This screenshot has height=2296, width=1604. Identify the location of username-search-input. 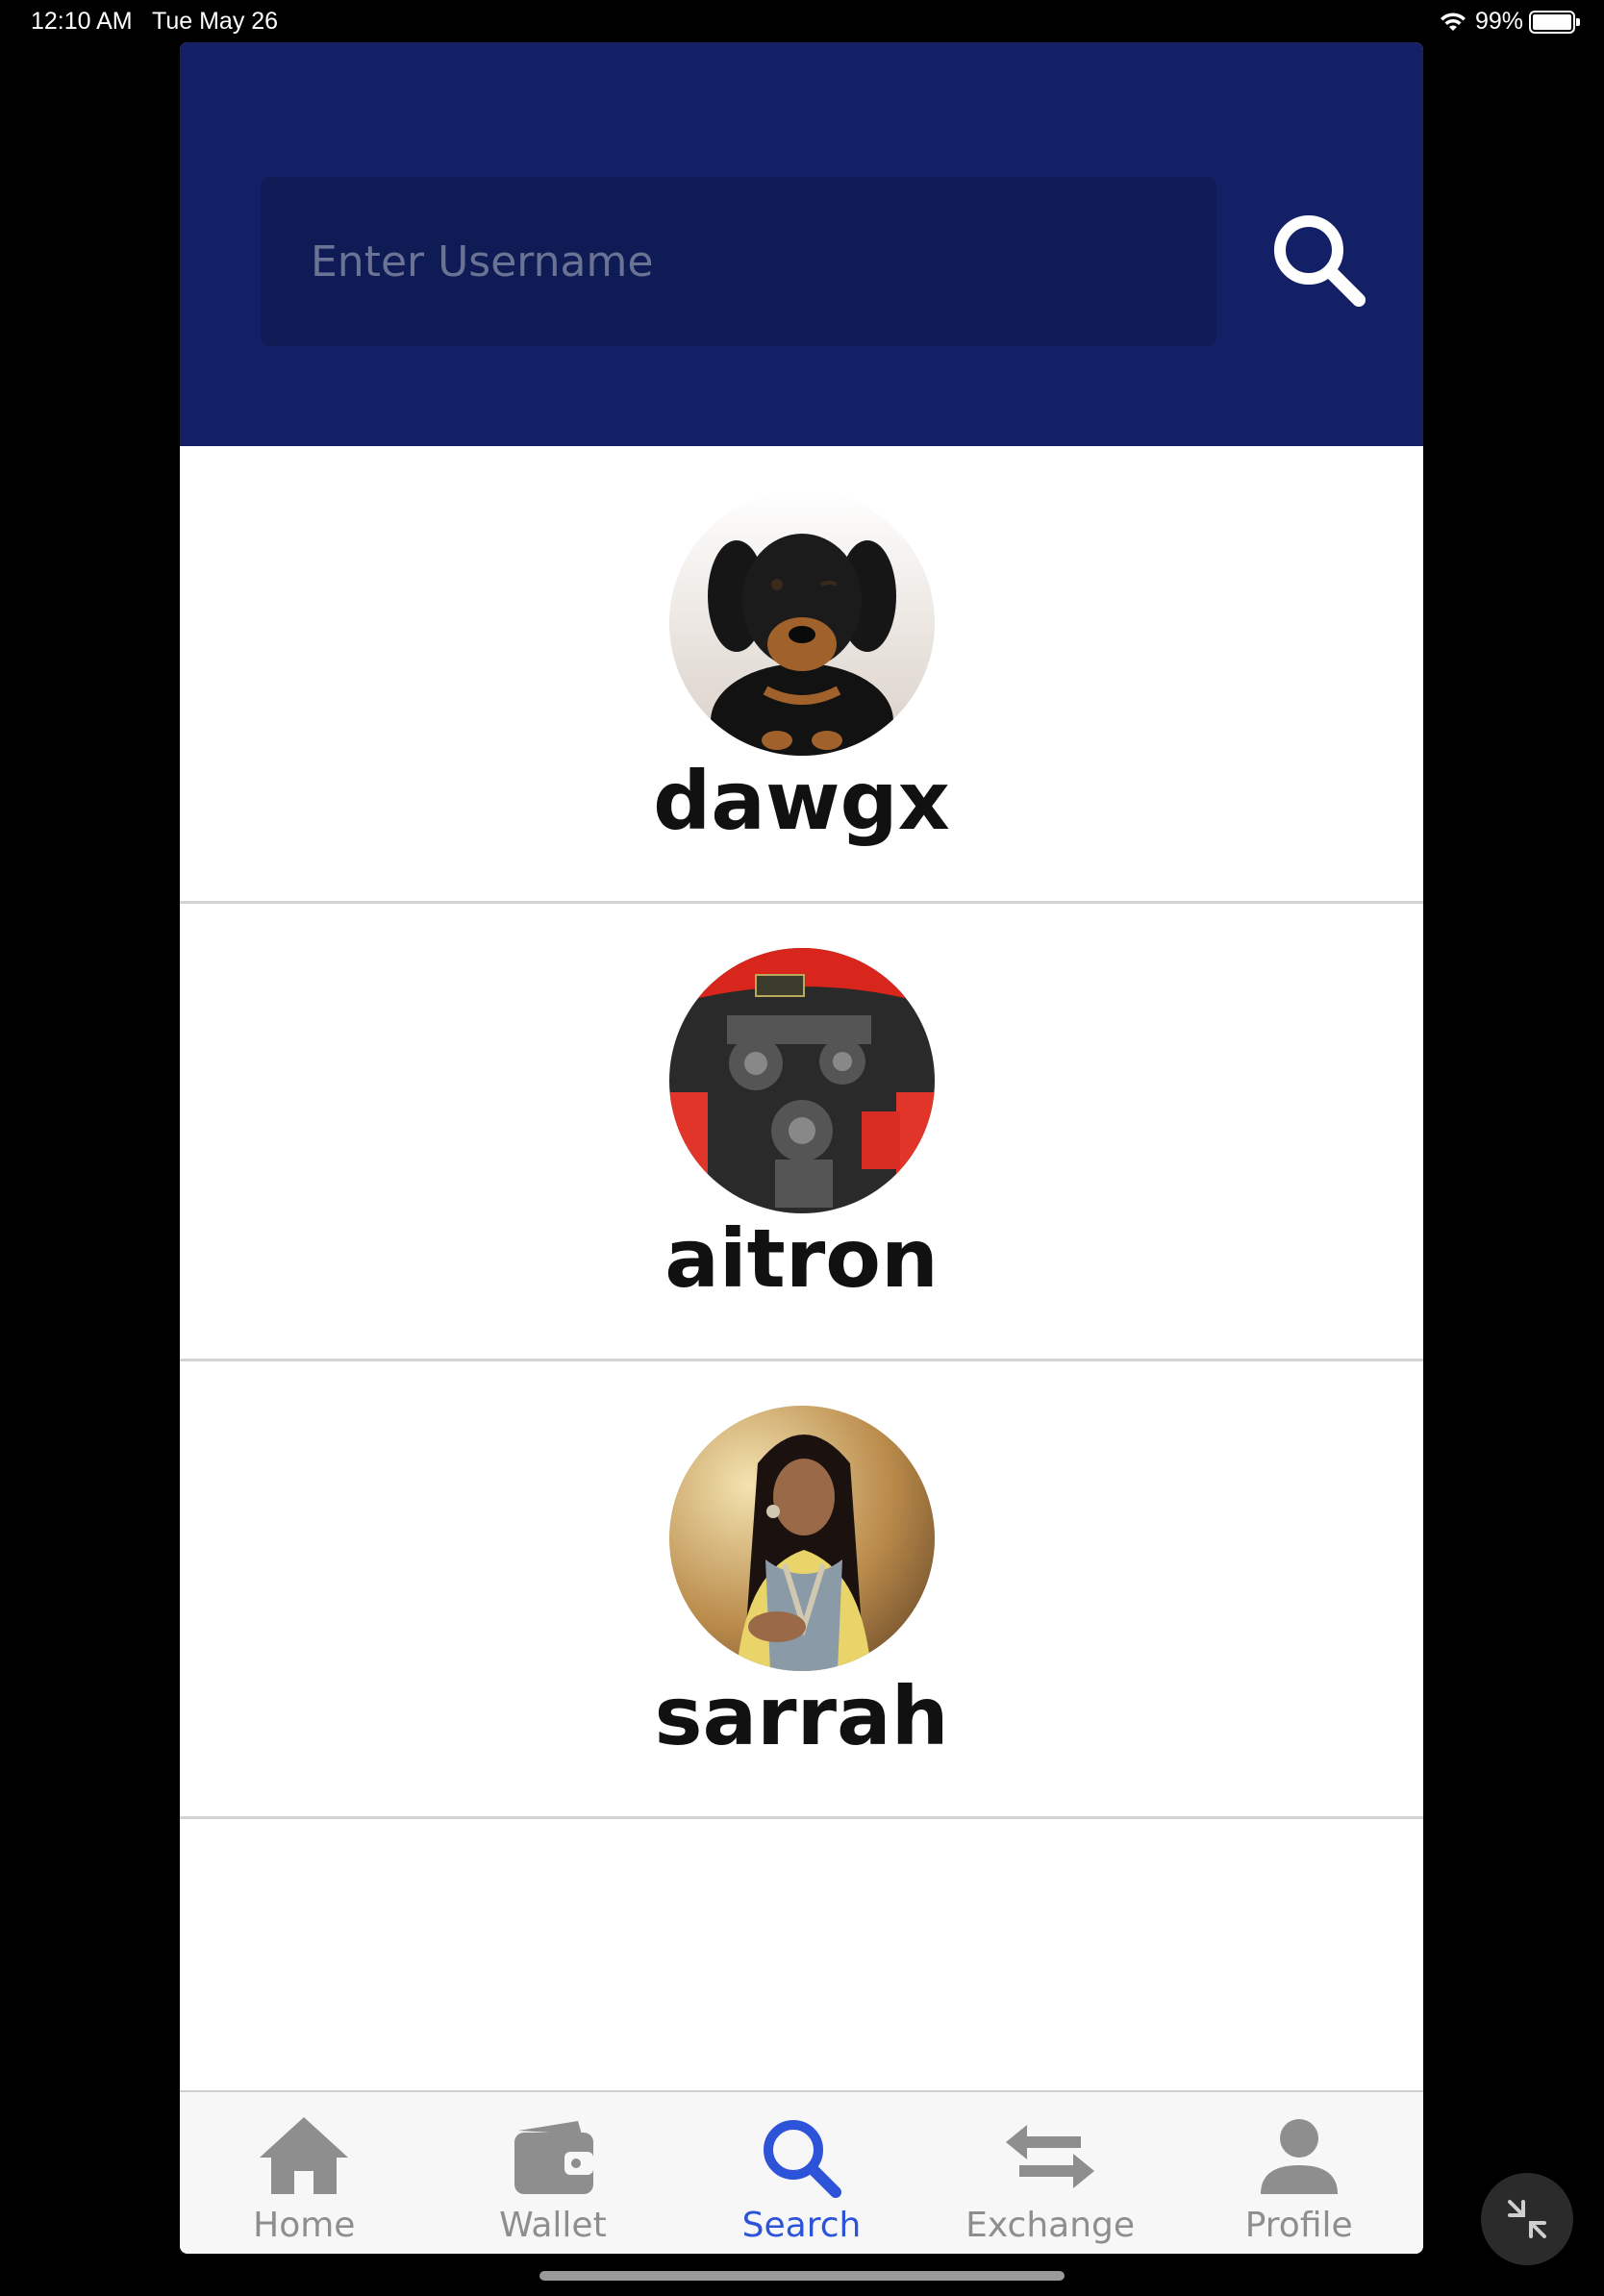
(762, 261).